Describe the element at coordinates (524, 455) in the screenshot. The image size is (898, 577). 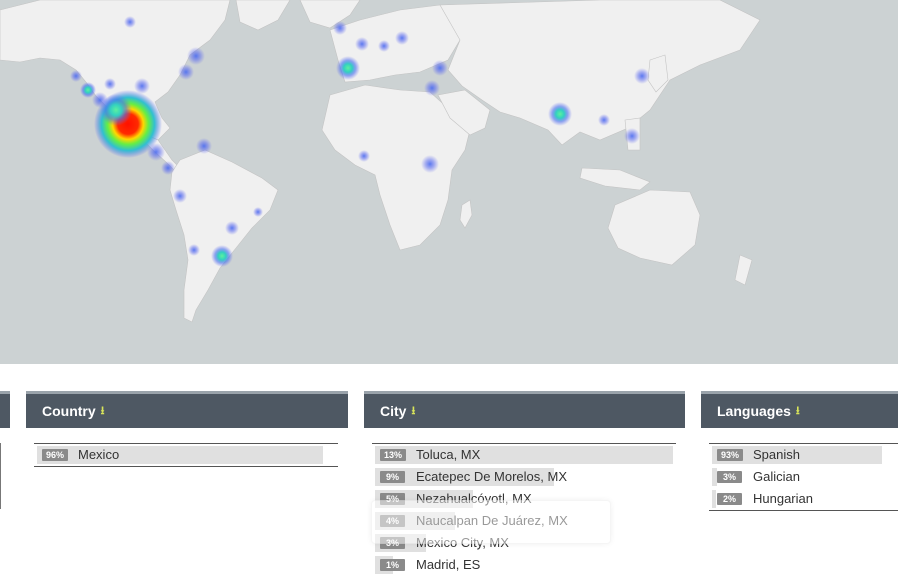
I see `list-item: 13% Toluca, MX` at that location.